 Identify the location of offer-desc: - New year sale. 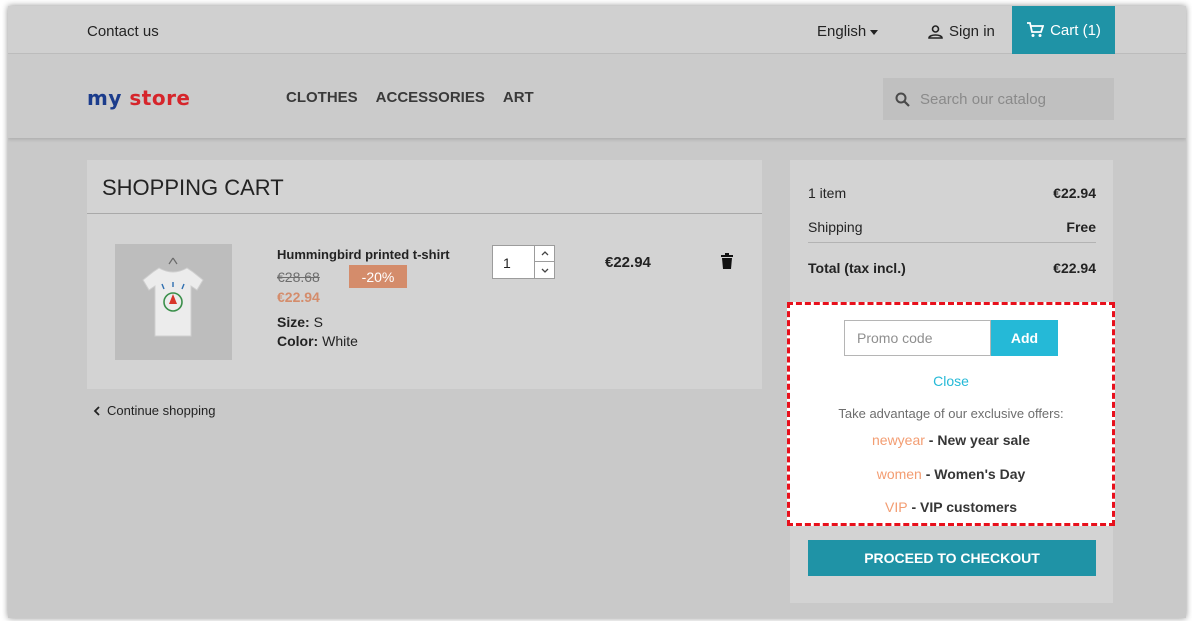
(977, 440).